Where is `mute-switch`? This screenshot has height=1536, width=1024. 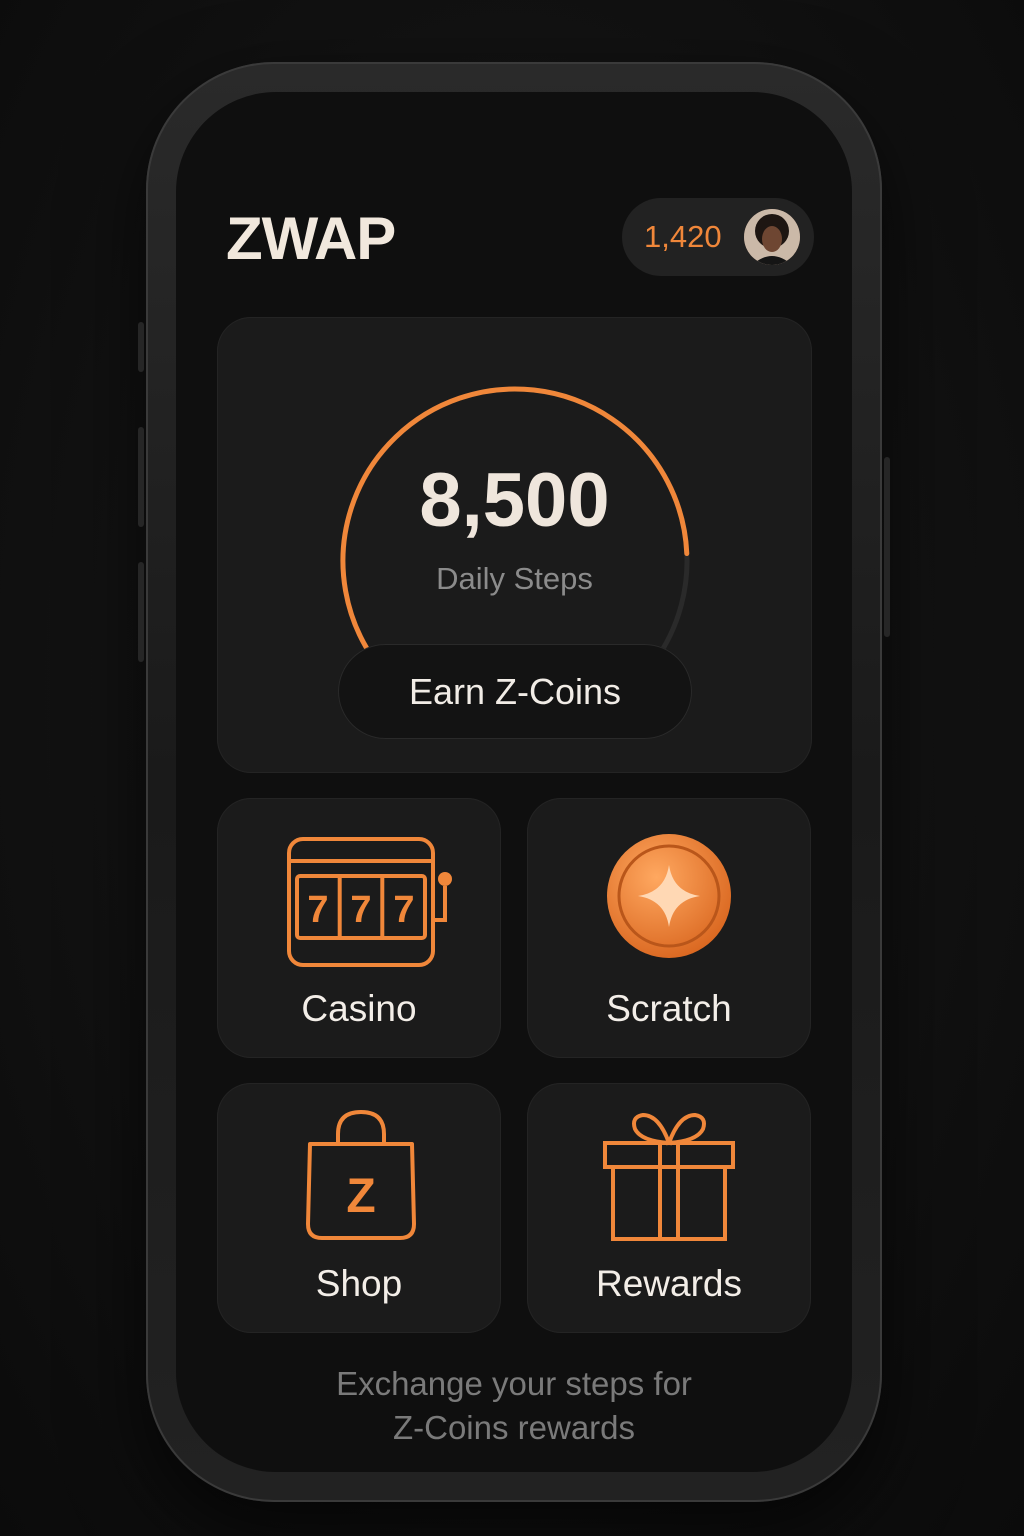 mute-switch is located at coordinates (141, 347).